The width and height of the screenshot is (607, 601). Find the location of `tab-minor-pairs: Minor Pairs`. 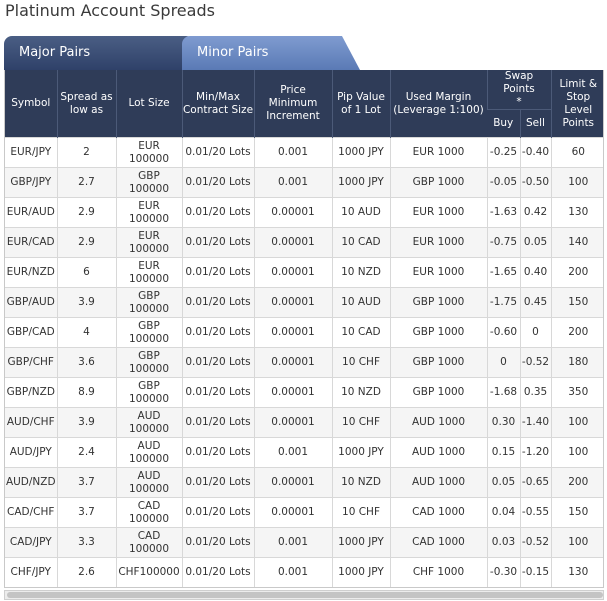

tab-minor-pairs: Minor Pairs is located at coordinates (271, 53).